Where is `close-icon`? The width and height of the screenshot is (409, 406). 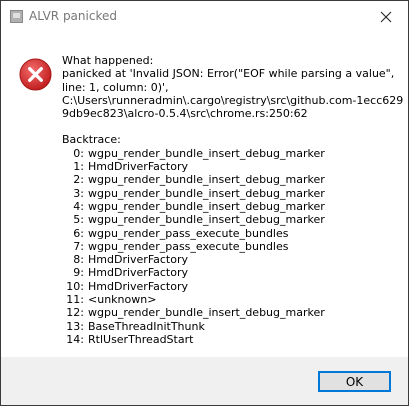 close-icon is located at coordinates (386, 16).